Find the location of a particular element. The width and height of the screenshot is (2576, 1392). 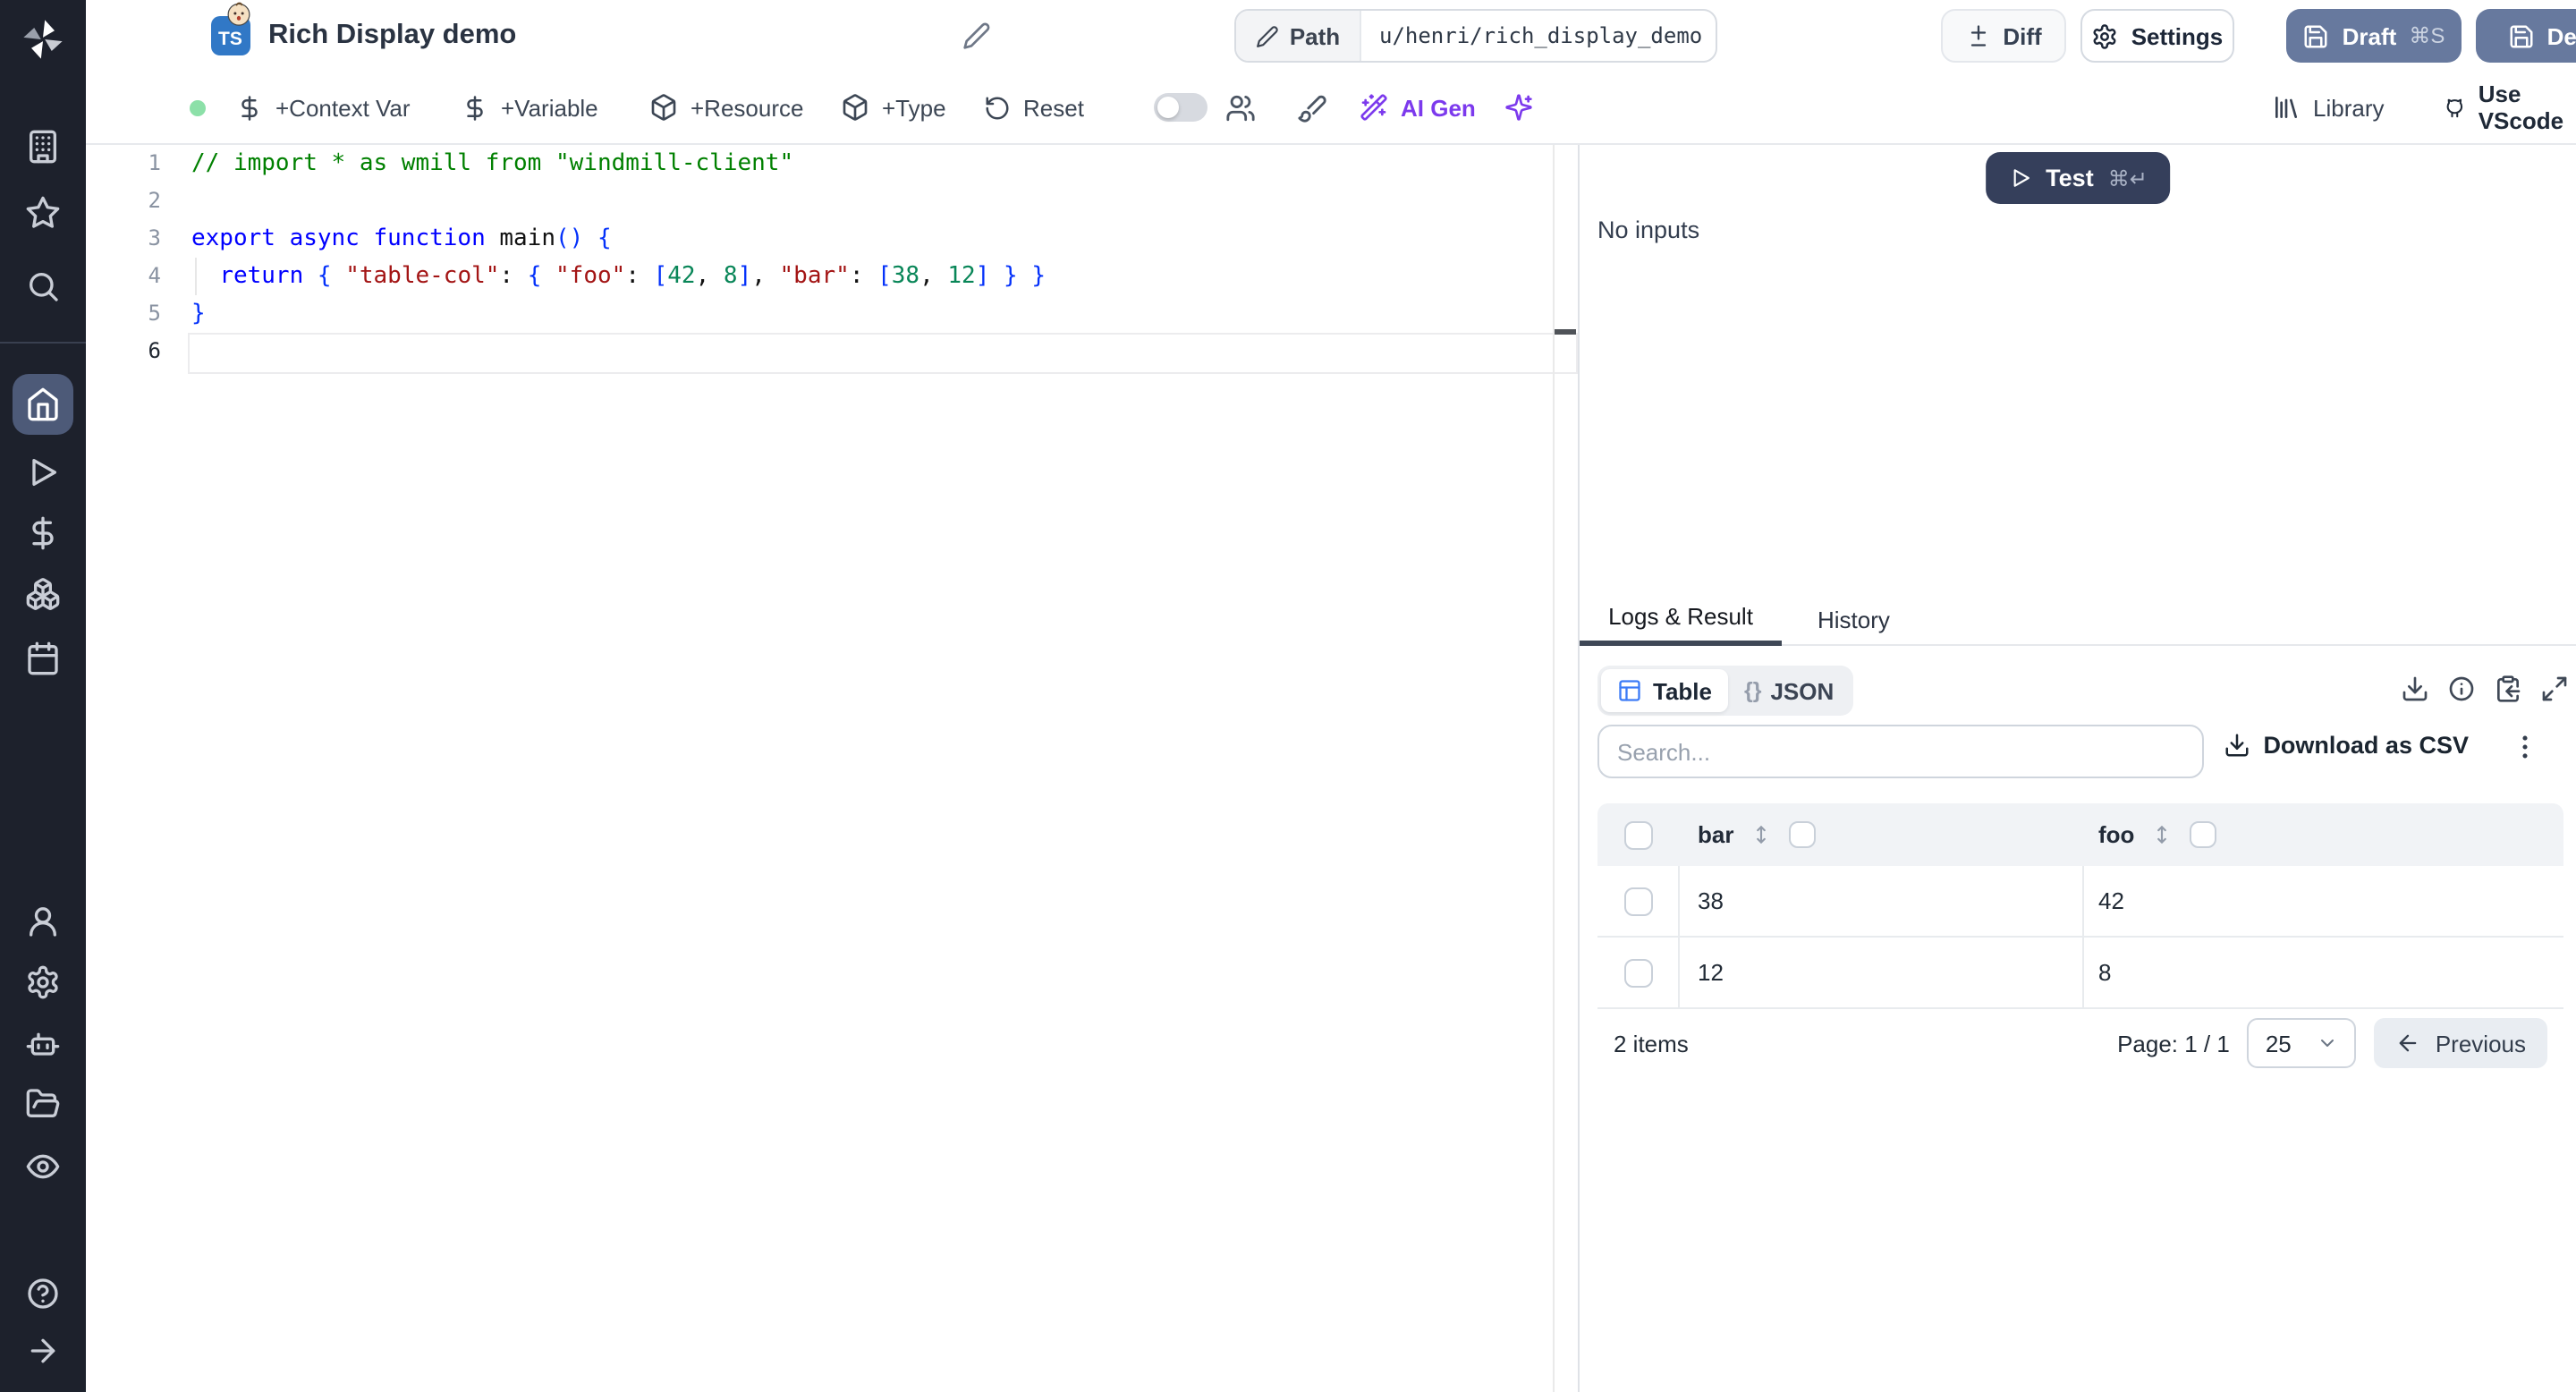

tab-logs-and-result: Logs & Result is located at coordinates (1681, 619).